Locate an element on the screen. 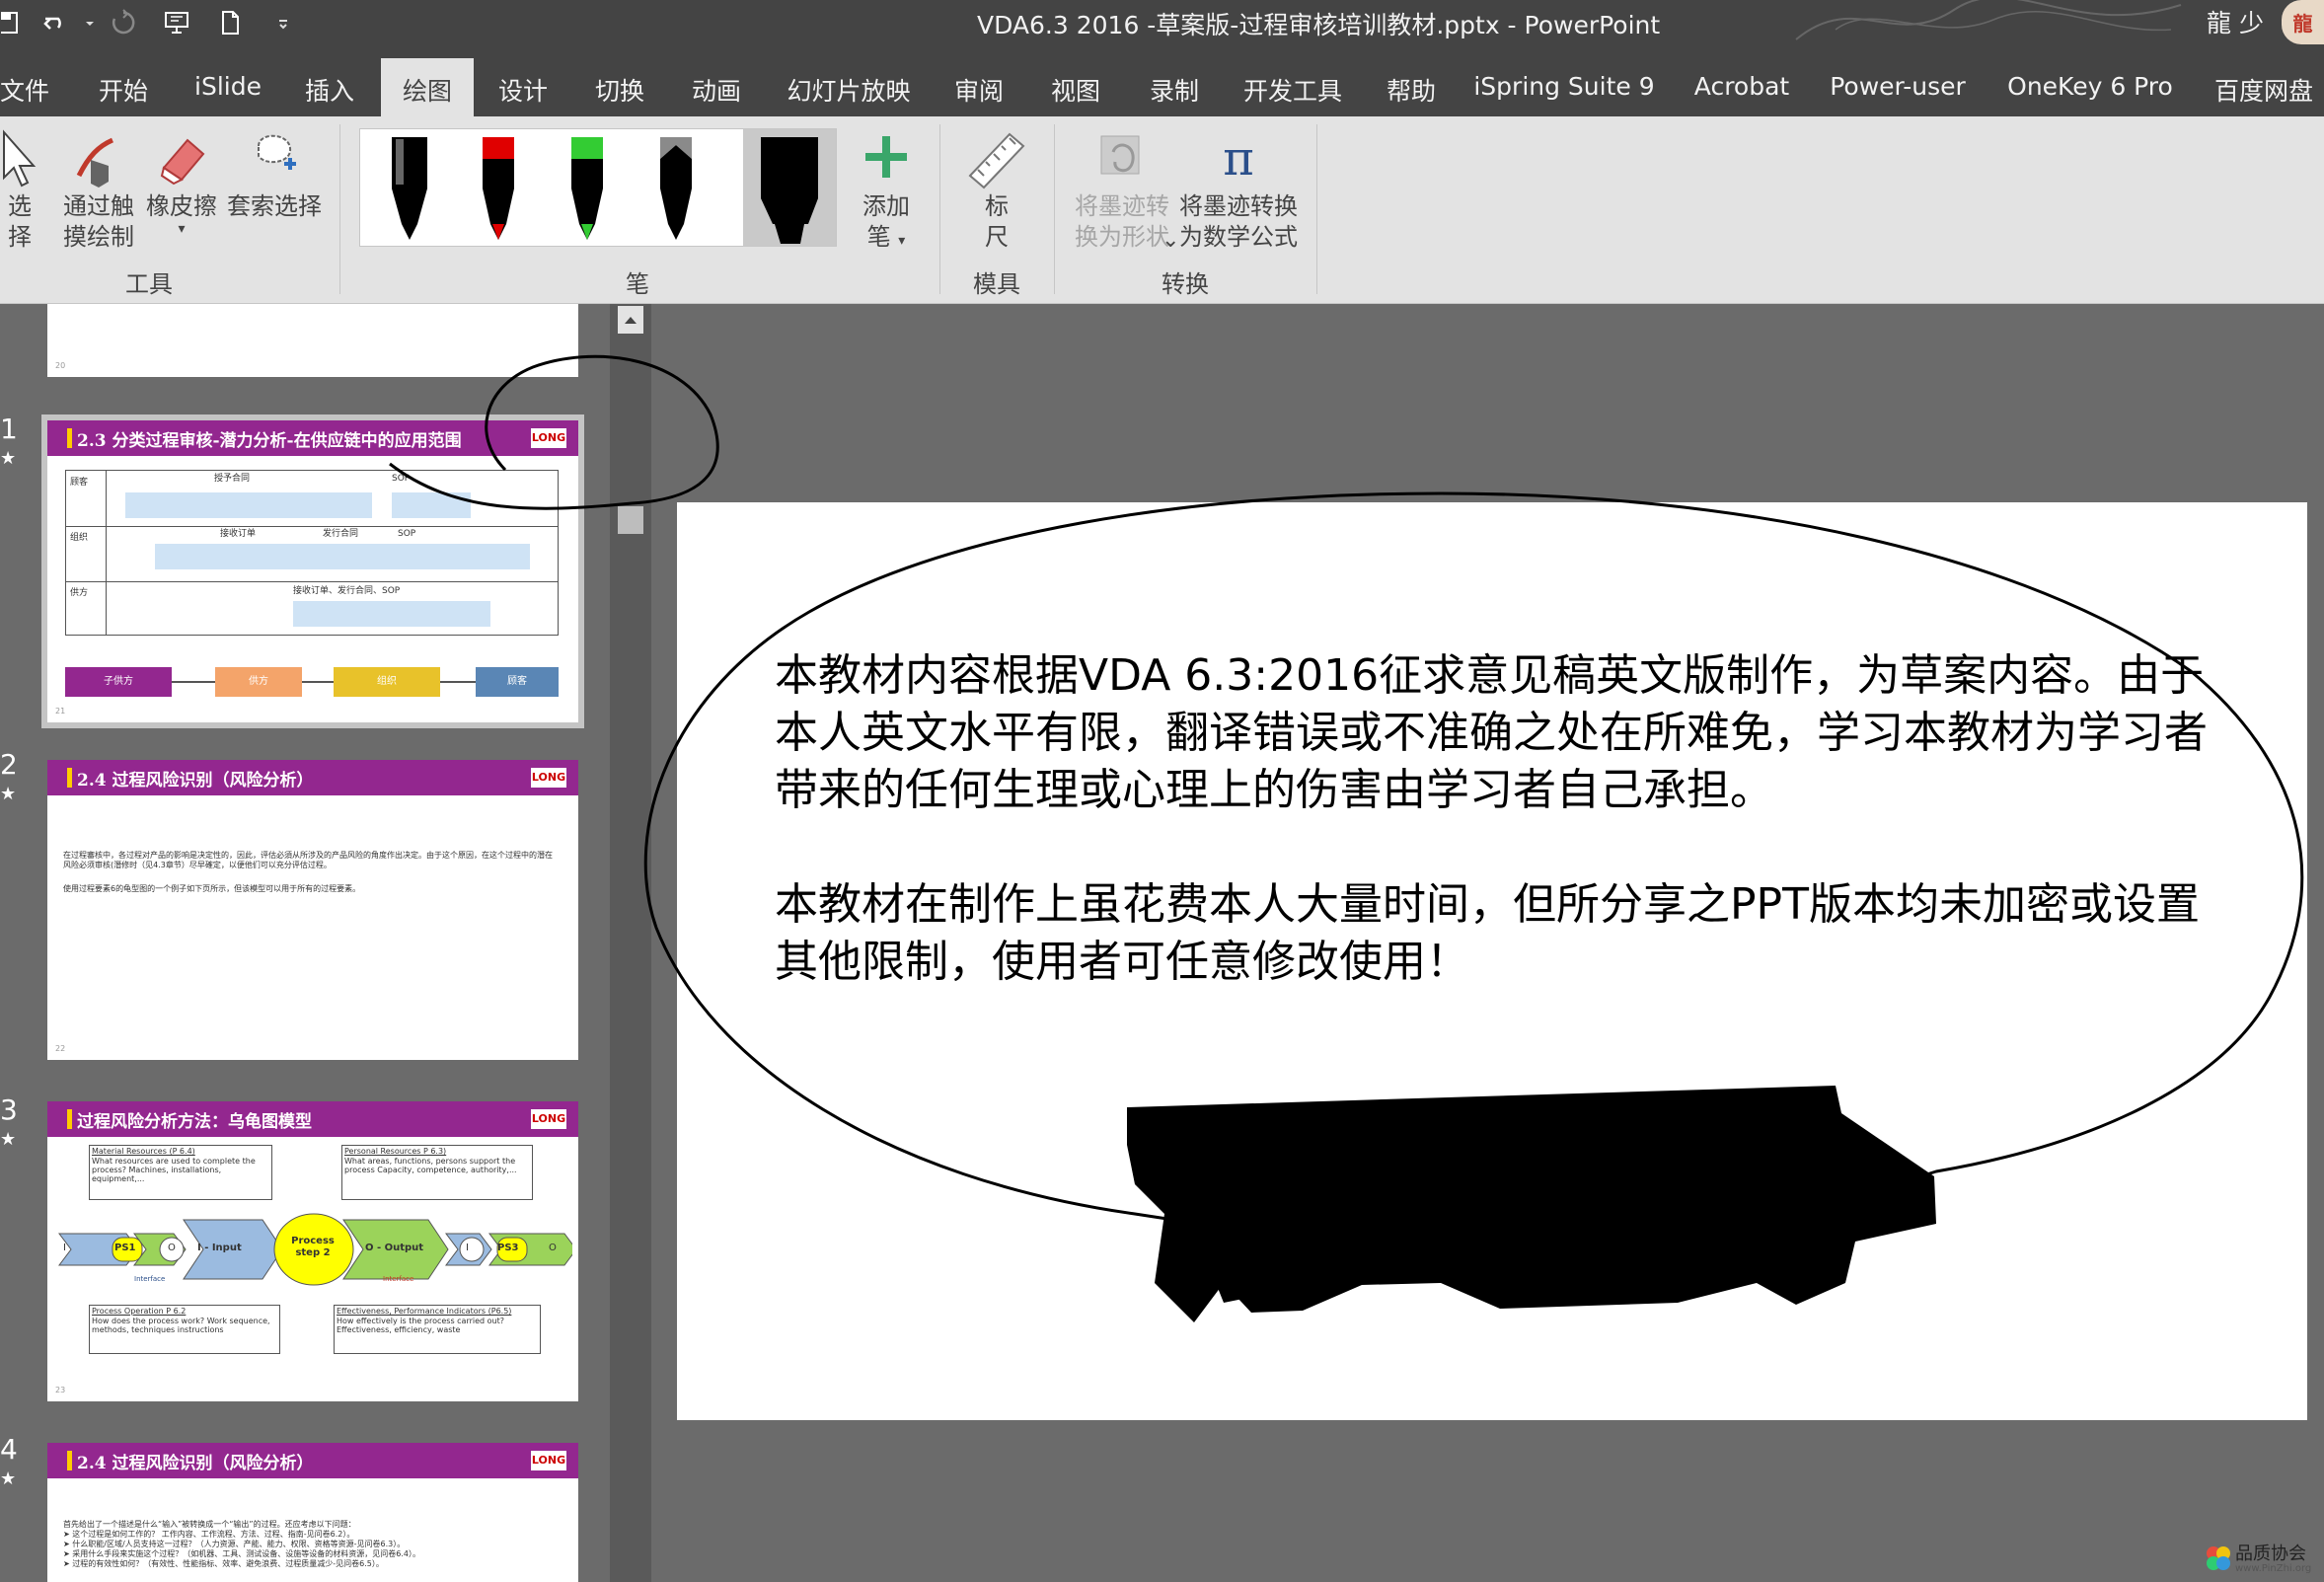  select-label-1: 选 is located at coordinates (20, 206).